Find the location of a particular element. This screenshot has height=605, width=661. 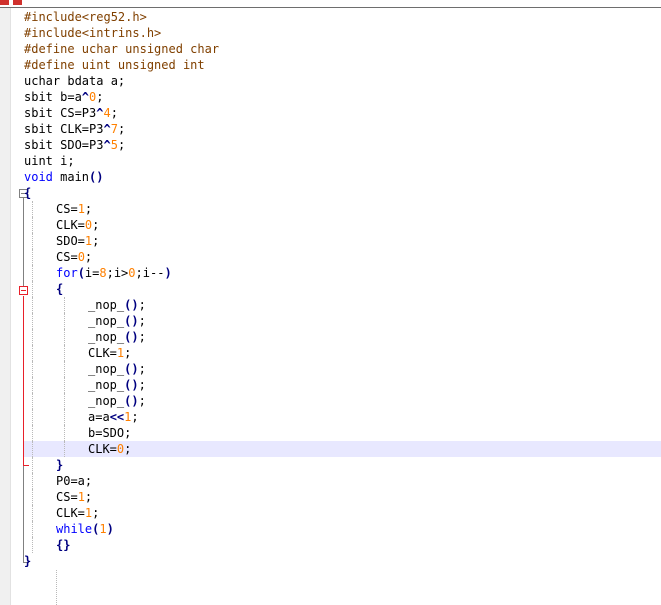

code-line: void main() is located at coordinates (342, 177).